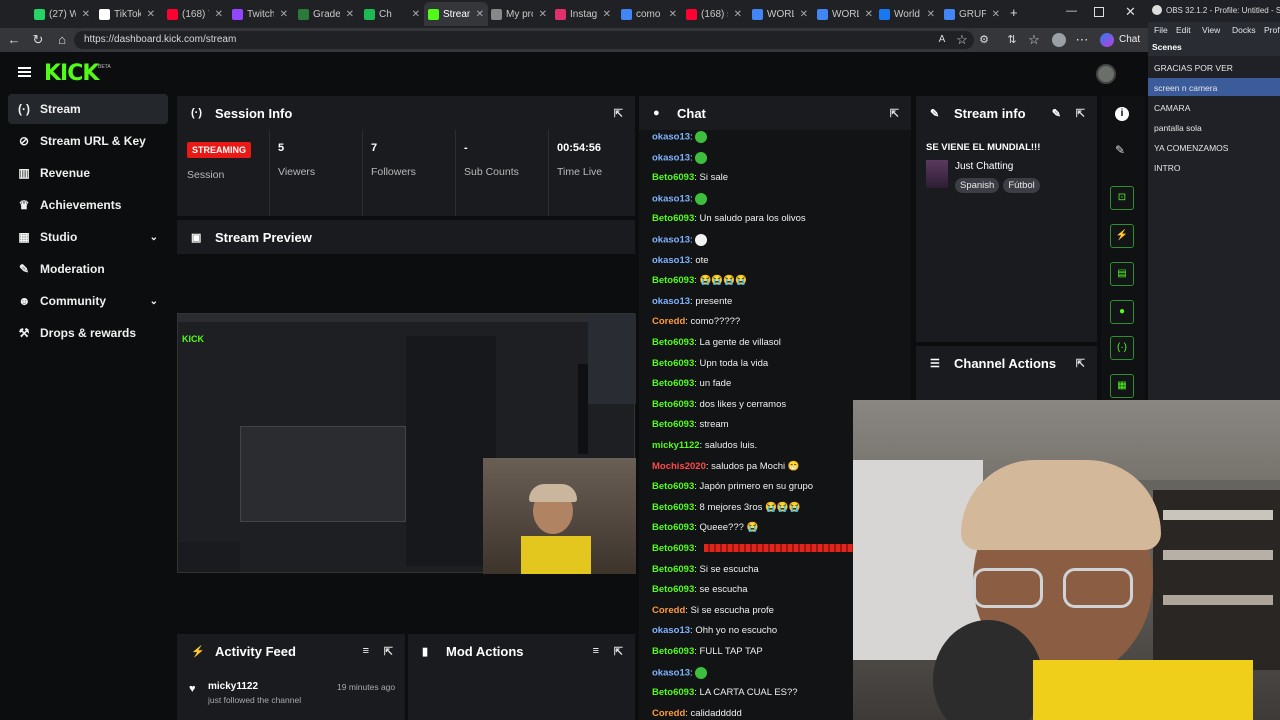 This screenshot has width=1280, height=720. I want to click on profile-avatar, so click(1059, 40).